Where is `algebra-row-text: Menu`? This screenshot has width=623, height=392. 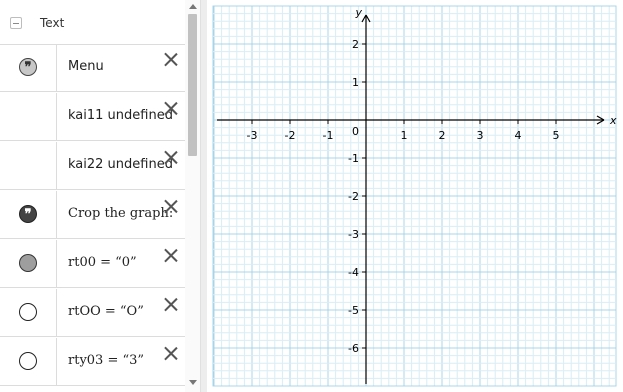
algebra-row-text: Menu is located at coordinates (86, 66).